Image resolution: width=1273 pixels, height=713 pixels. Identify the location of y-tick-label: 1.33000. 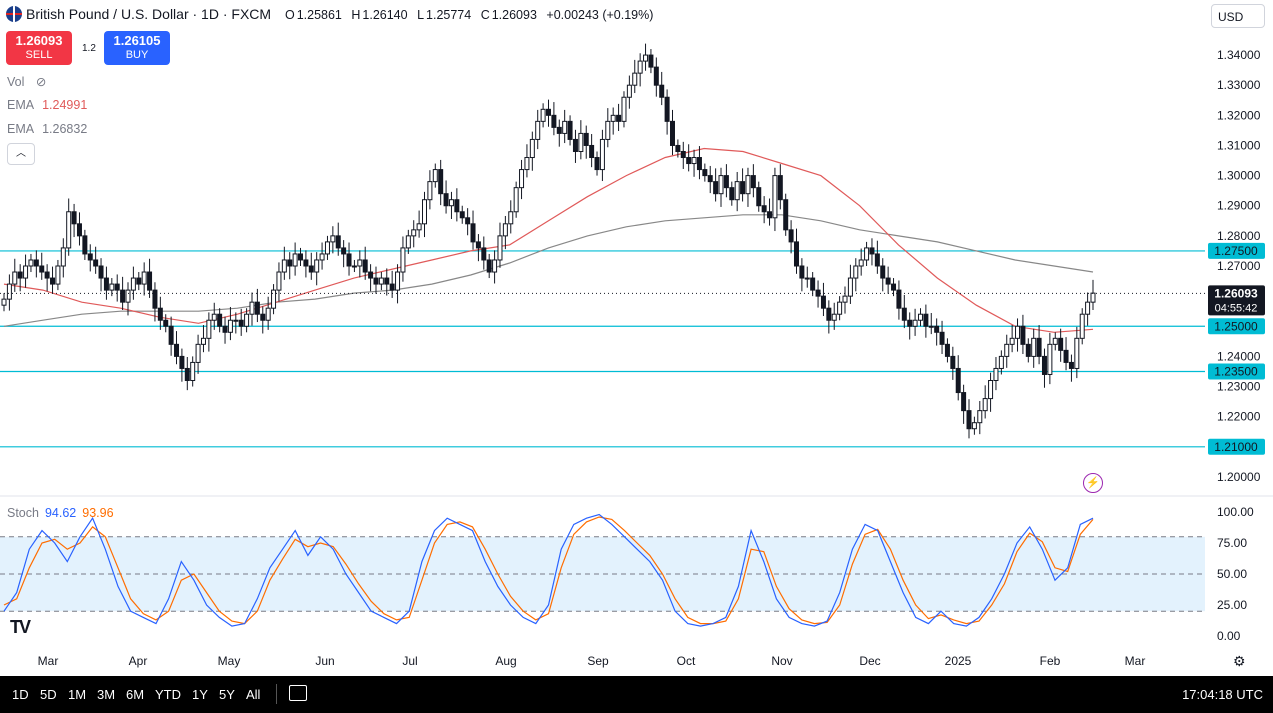
(1239, 85).